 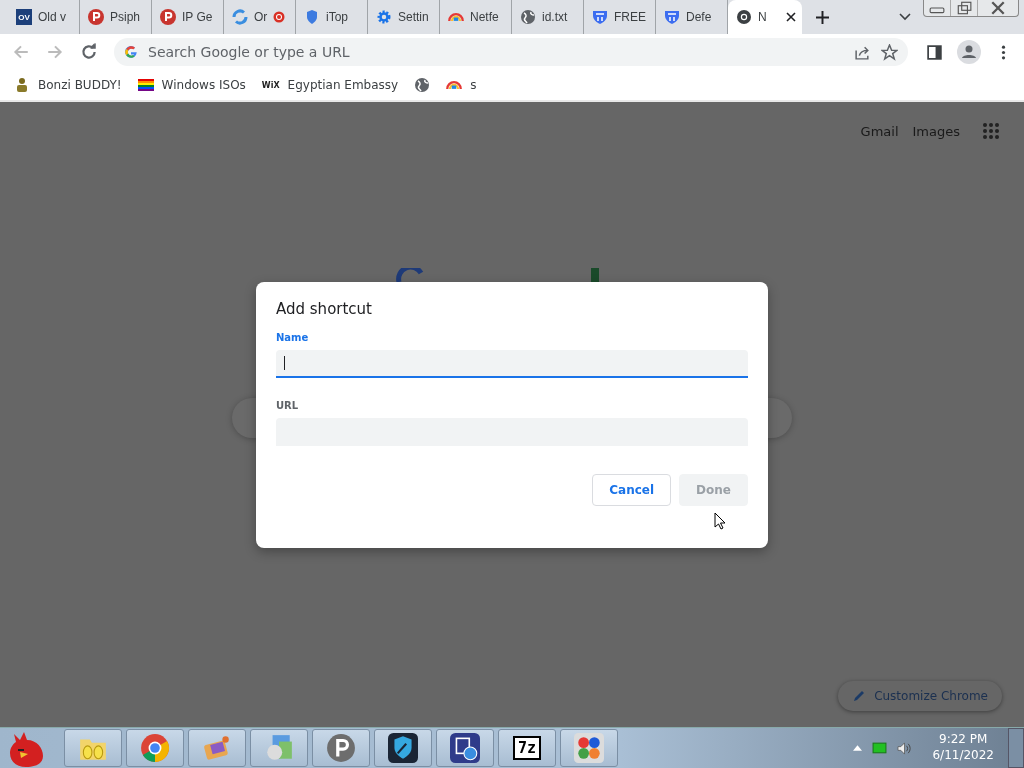 What do you see at coordinates (963, 756) in the screenshot?
I see `clock-date: 6/11/2022` at bounding box center [963, 756].